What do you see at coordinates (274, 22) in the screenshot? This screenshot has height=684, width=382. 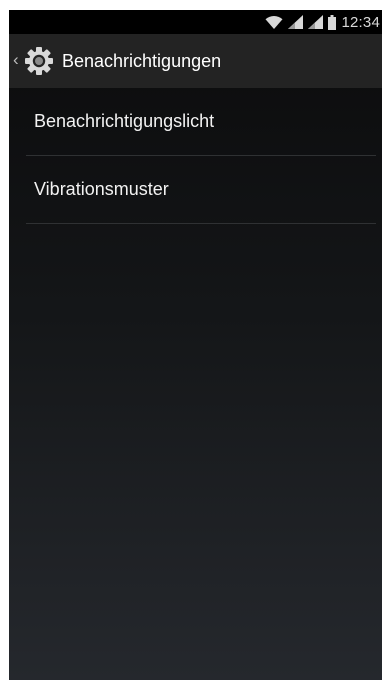 I see `wifi-icon` at bounding box center [274, 22].